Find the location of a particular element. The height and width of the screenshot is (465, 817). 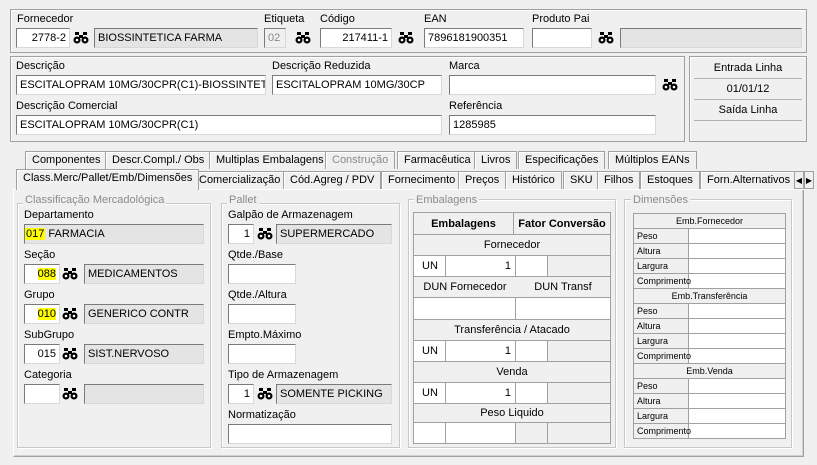

tab-farmaceutica: Farmacêutica is located at coordinates (437, 160).